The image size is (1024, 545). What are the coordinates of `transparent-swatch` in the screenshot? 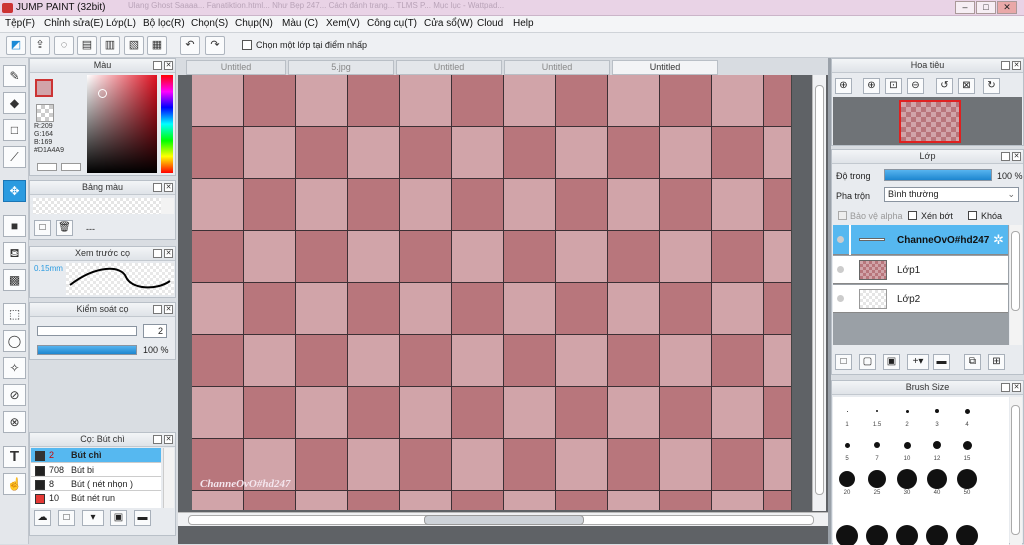 It's located at (45, 113).